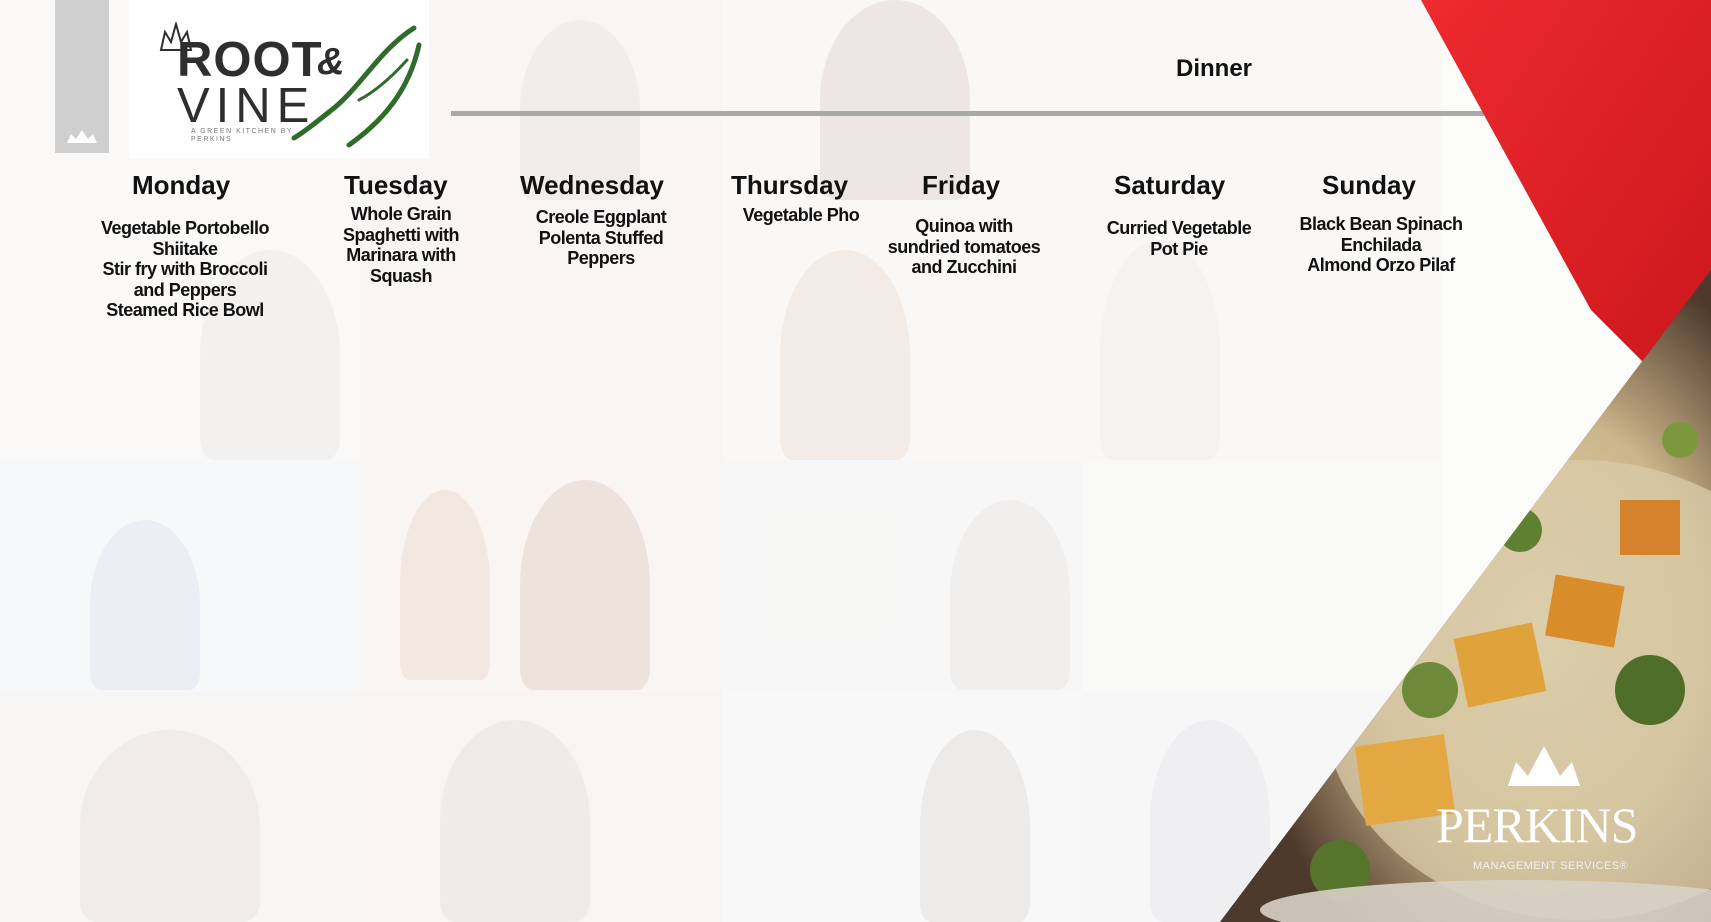 Image resolution: width=1711 pixels, height=922 pixels. Describe the element at coordinates (1170, 185) in the screenshot. I see `day-saturday: Saturday` at that location.